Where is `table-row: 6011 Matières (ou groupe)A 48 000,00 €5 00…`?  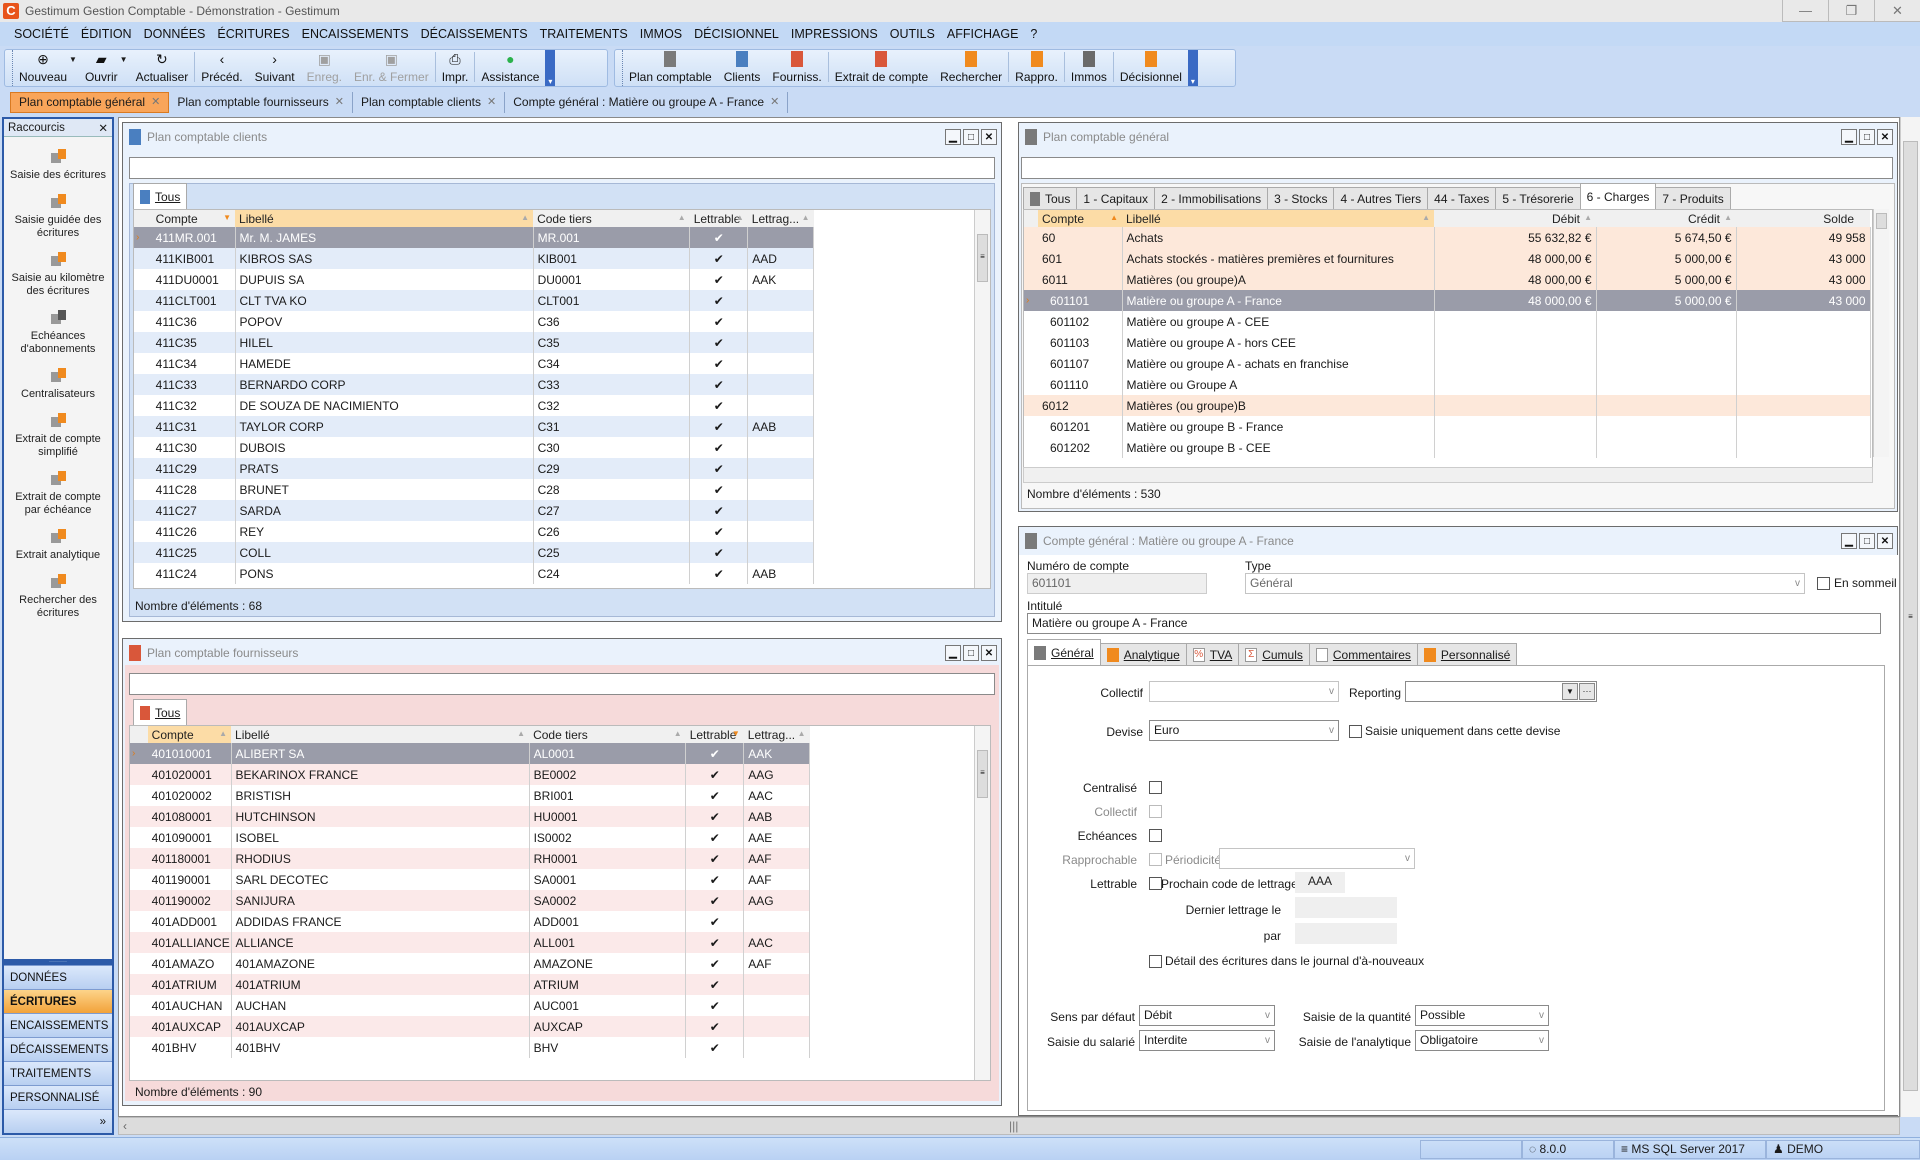
table-row: 6011 Matières (ou groupe)A 48 000,00 €5 00… is located at coordinates (1447, 279).